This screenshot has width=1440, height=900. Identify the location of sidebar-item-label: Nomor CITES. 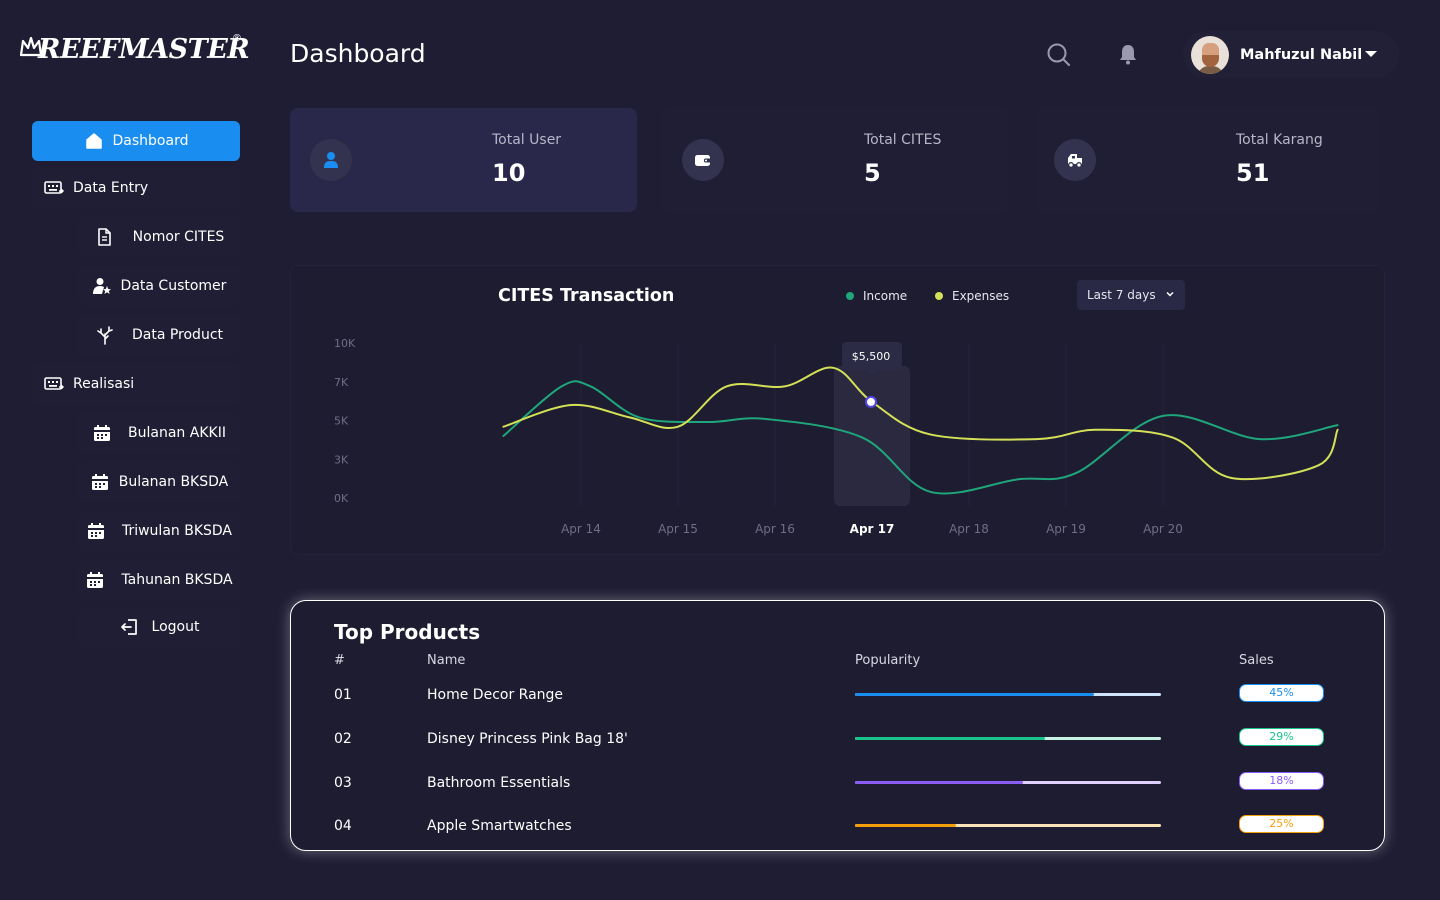
(178, 237).